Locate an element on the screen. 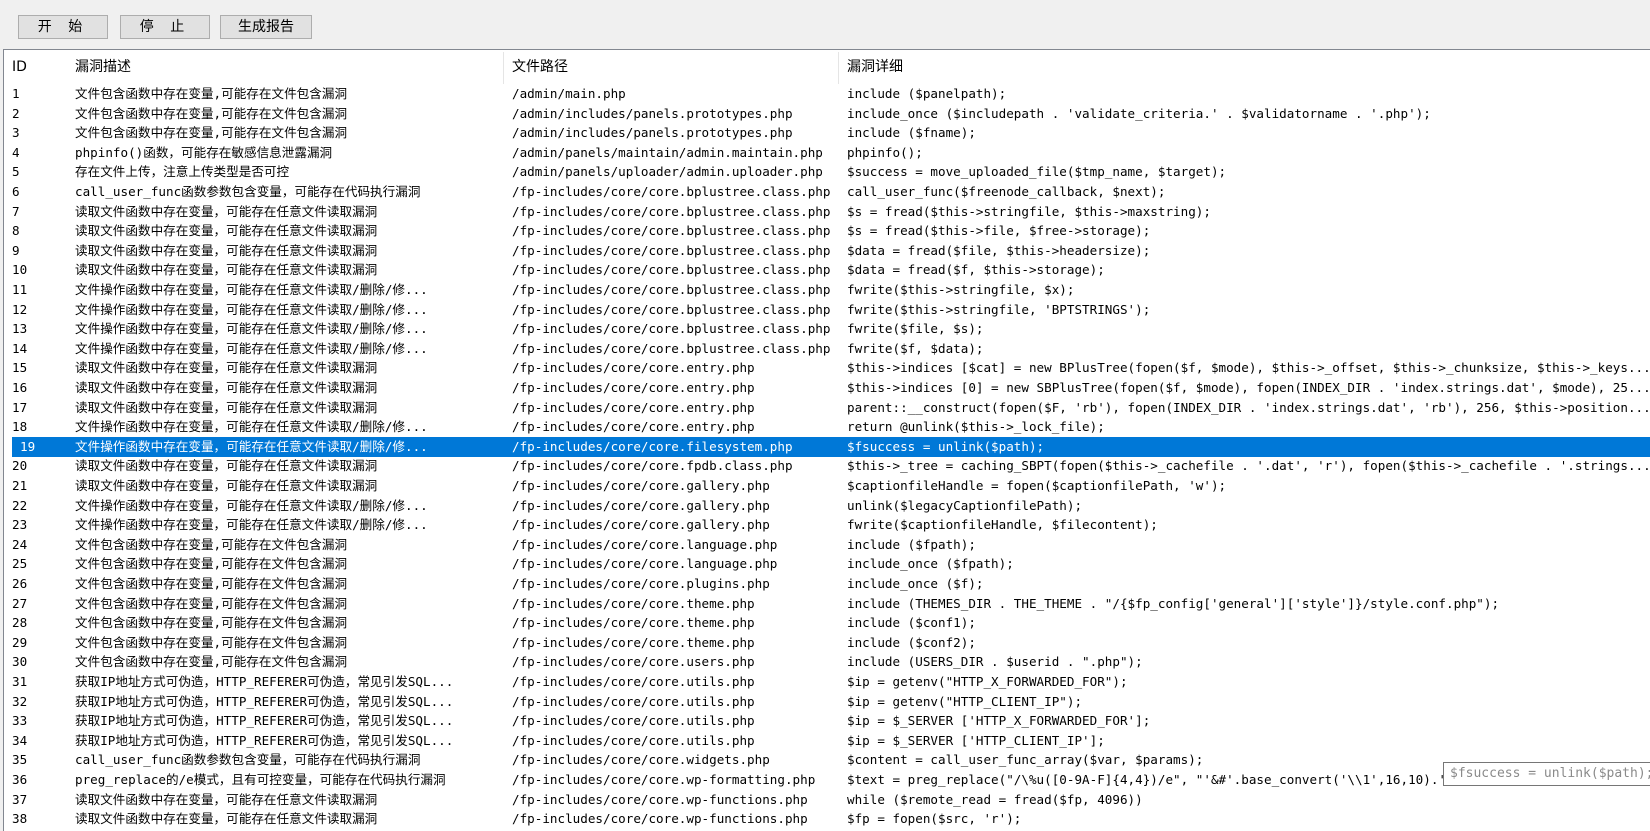  row-details: $ip = getenv("HTTP_CLIENT_IP"); is located at coordinates (965, 701).